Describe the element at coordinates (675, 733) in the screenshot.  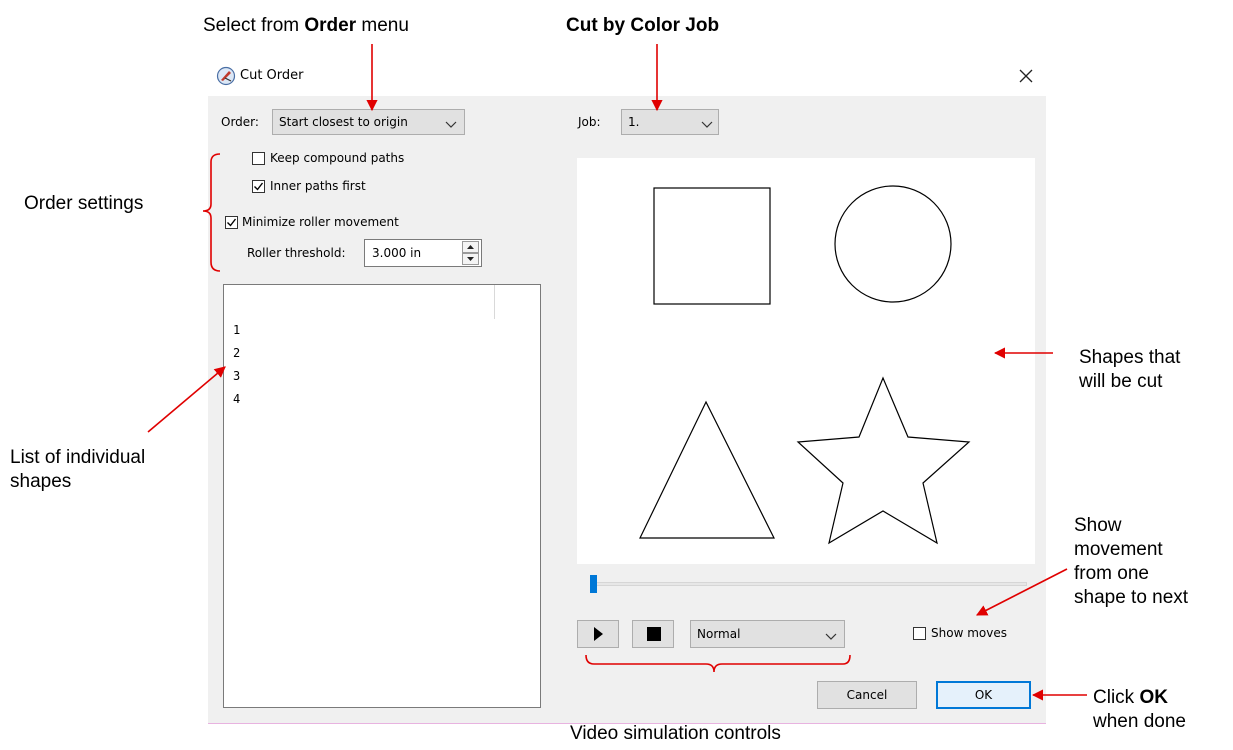
I see `annotation-video-controls: Video simulation controls` at that location.